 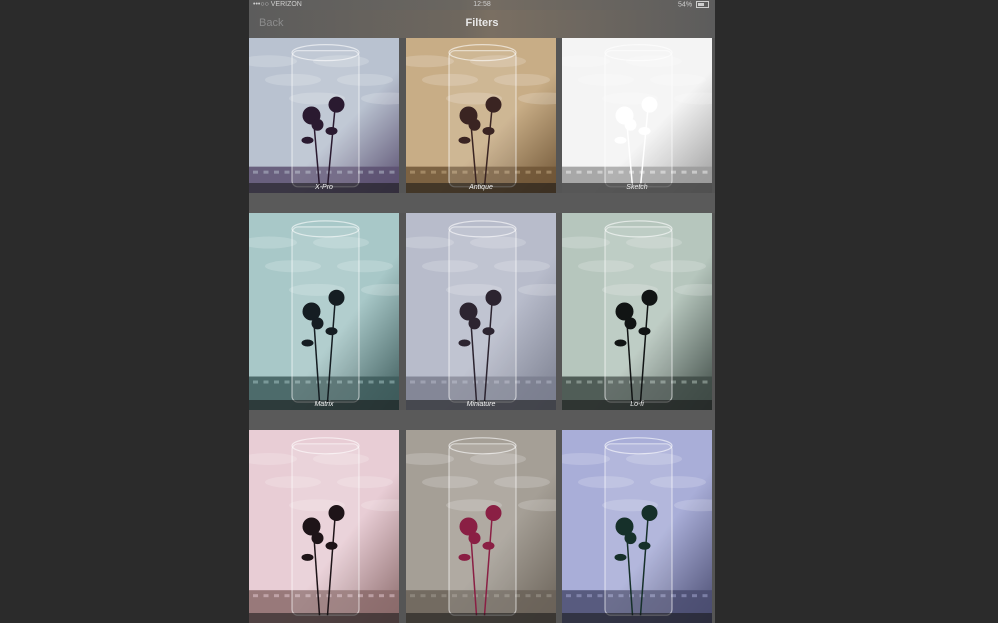 I want to click on filter-label: Lo-fi, so click(x=637, y=405).